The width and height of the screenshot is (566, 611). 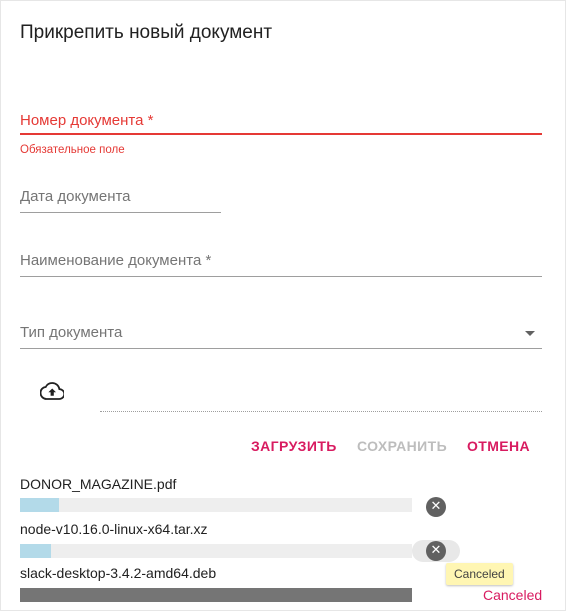 I want to click on doc-date-field: Дата документа, so click(x=120, y=201).